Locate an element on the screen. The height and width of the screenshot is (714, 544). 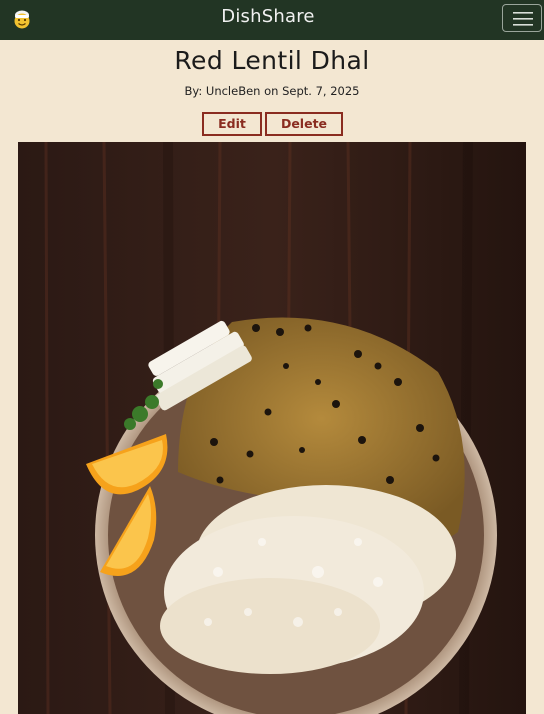
navbar: DishShare is located at coordinates (272, 20).